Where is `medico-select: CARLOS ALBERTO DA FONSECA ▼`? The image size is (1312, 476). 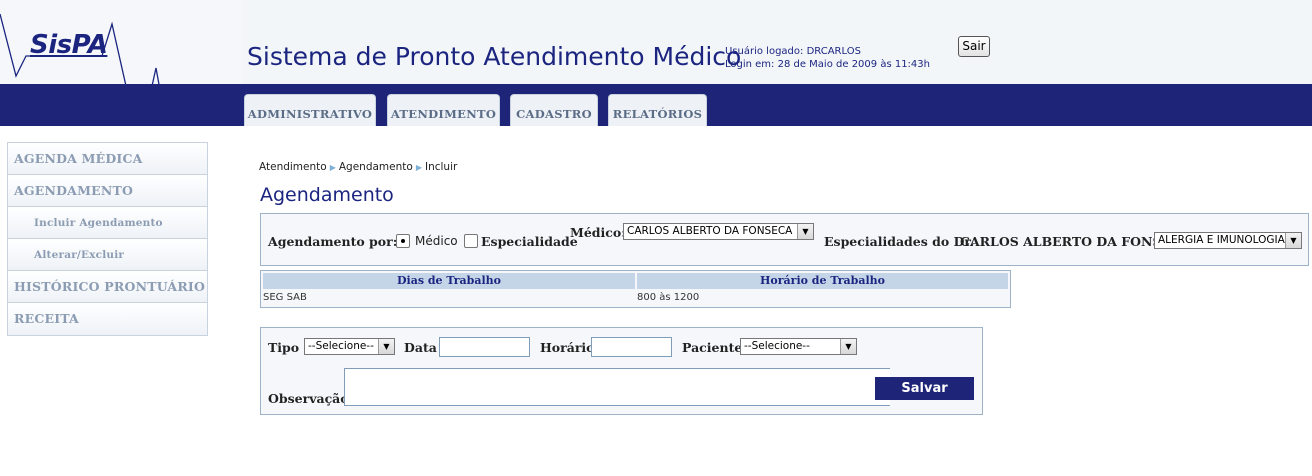 medico-select: CARLOS ALBERTO DA FONSECA ▼ is located at coordinates (718, 231).